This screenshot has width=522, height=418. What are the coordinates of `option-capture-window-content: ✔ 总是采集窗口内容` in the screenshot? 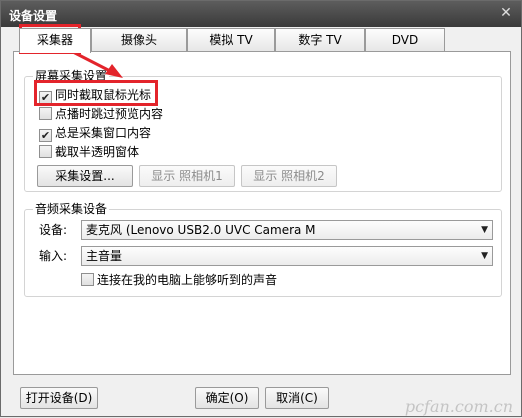 It's located at (95, 133).